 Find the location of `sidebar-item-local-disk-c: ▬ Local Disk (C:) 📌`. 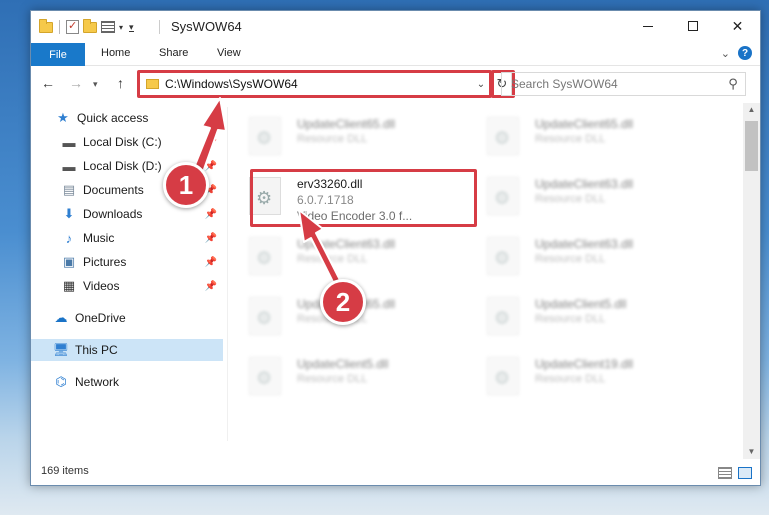

sidebar-item-local-disk-c: ▬ Local Disk (C:) 📌 is located at coordinates (142, 142).